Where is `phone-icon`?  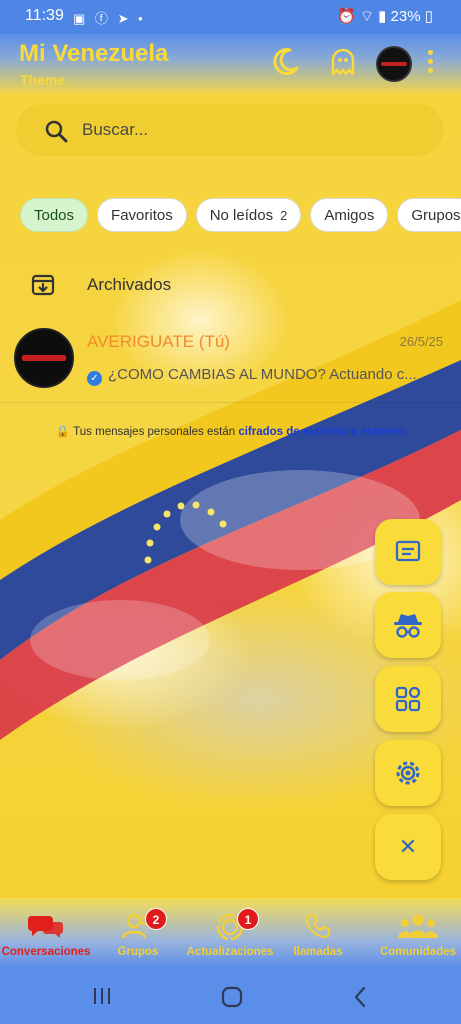 phone-icon is located at coordinates (318, 926).